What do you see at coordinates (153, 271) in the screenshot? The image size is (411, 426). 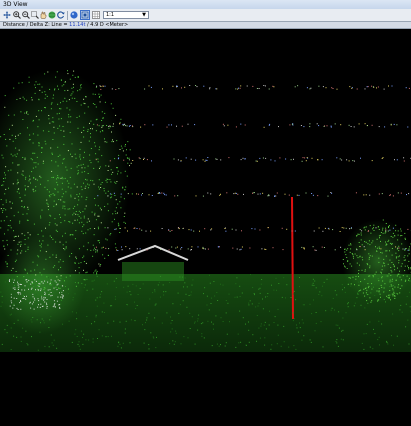 I see `shelter-body` at bounding box center [153, 271].